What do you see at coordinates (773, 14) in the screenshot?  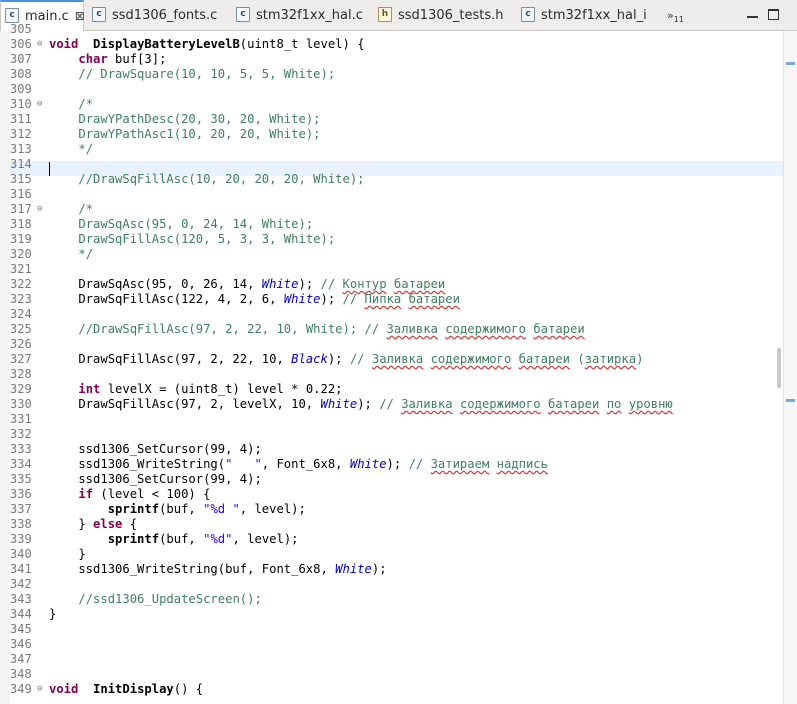 I see `maximize-icon` at bounding box center [773, 14].